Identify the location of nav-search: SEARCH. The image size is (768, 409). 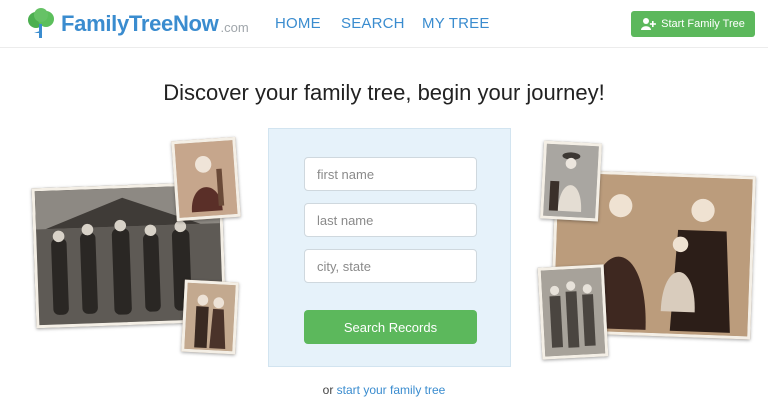
(373, 23).